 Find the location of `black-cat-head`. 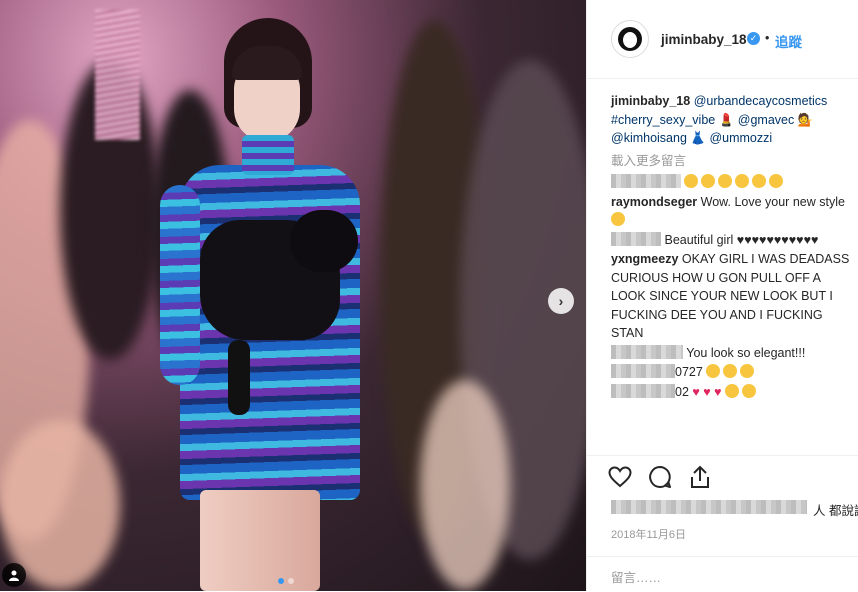

black-cat-head is located at coordinates (324, 241).